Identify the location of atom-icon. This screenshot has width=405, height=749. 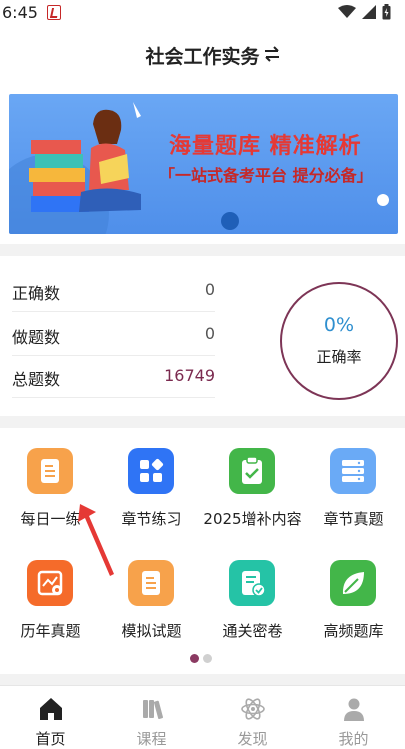
(253, 709).